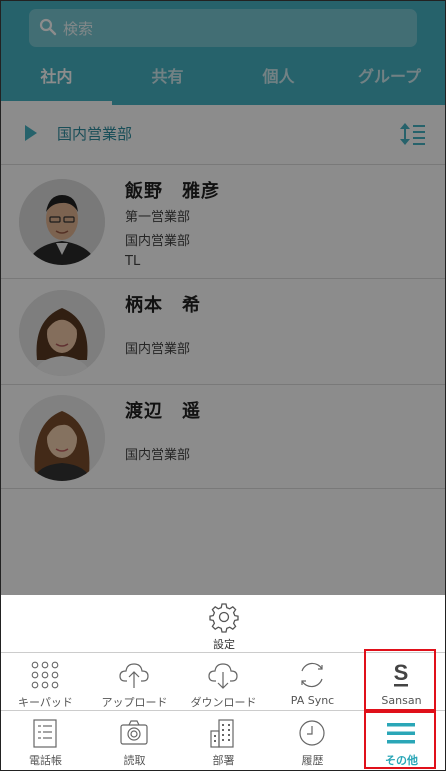  Describe the element at coordinates (312, 733) in the screenshot. I see `clock-icon` at that location.